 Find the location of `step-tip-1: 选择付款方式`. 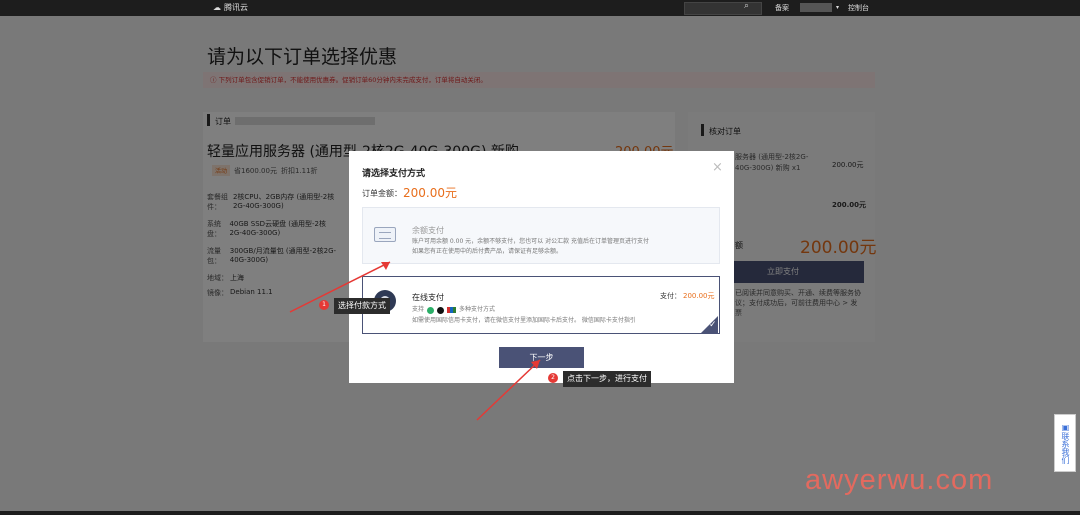

step-tip-1: 选择付款方式 is located at coordinates (362, 306).